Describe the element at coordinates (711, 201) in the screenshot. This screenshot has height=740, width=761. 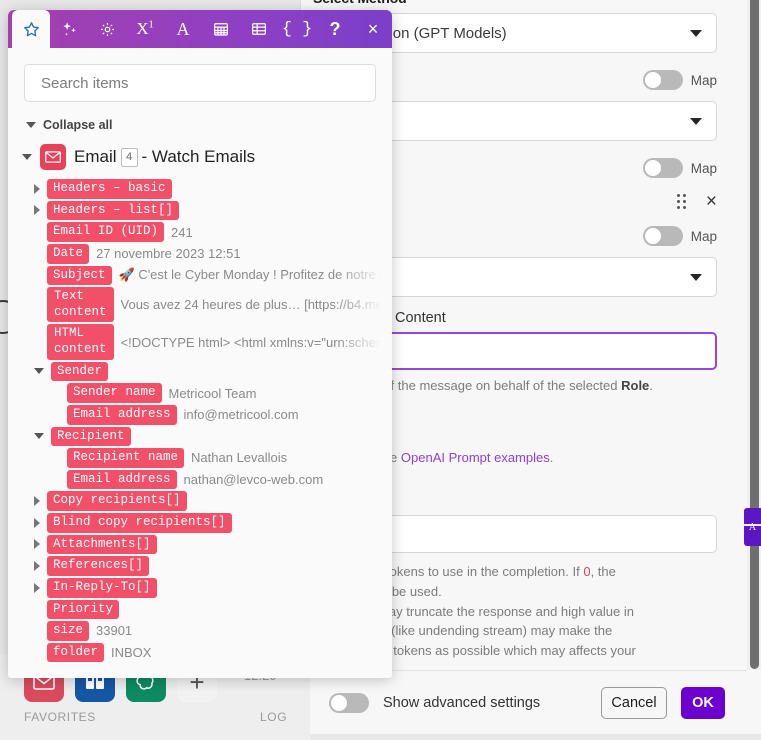
I see `remove-message-icon: ×` at that location.